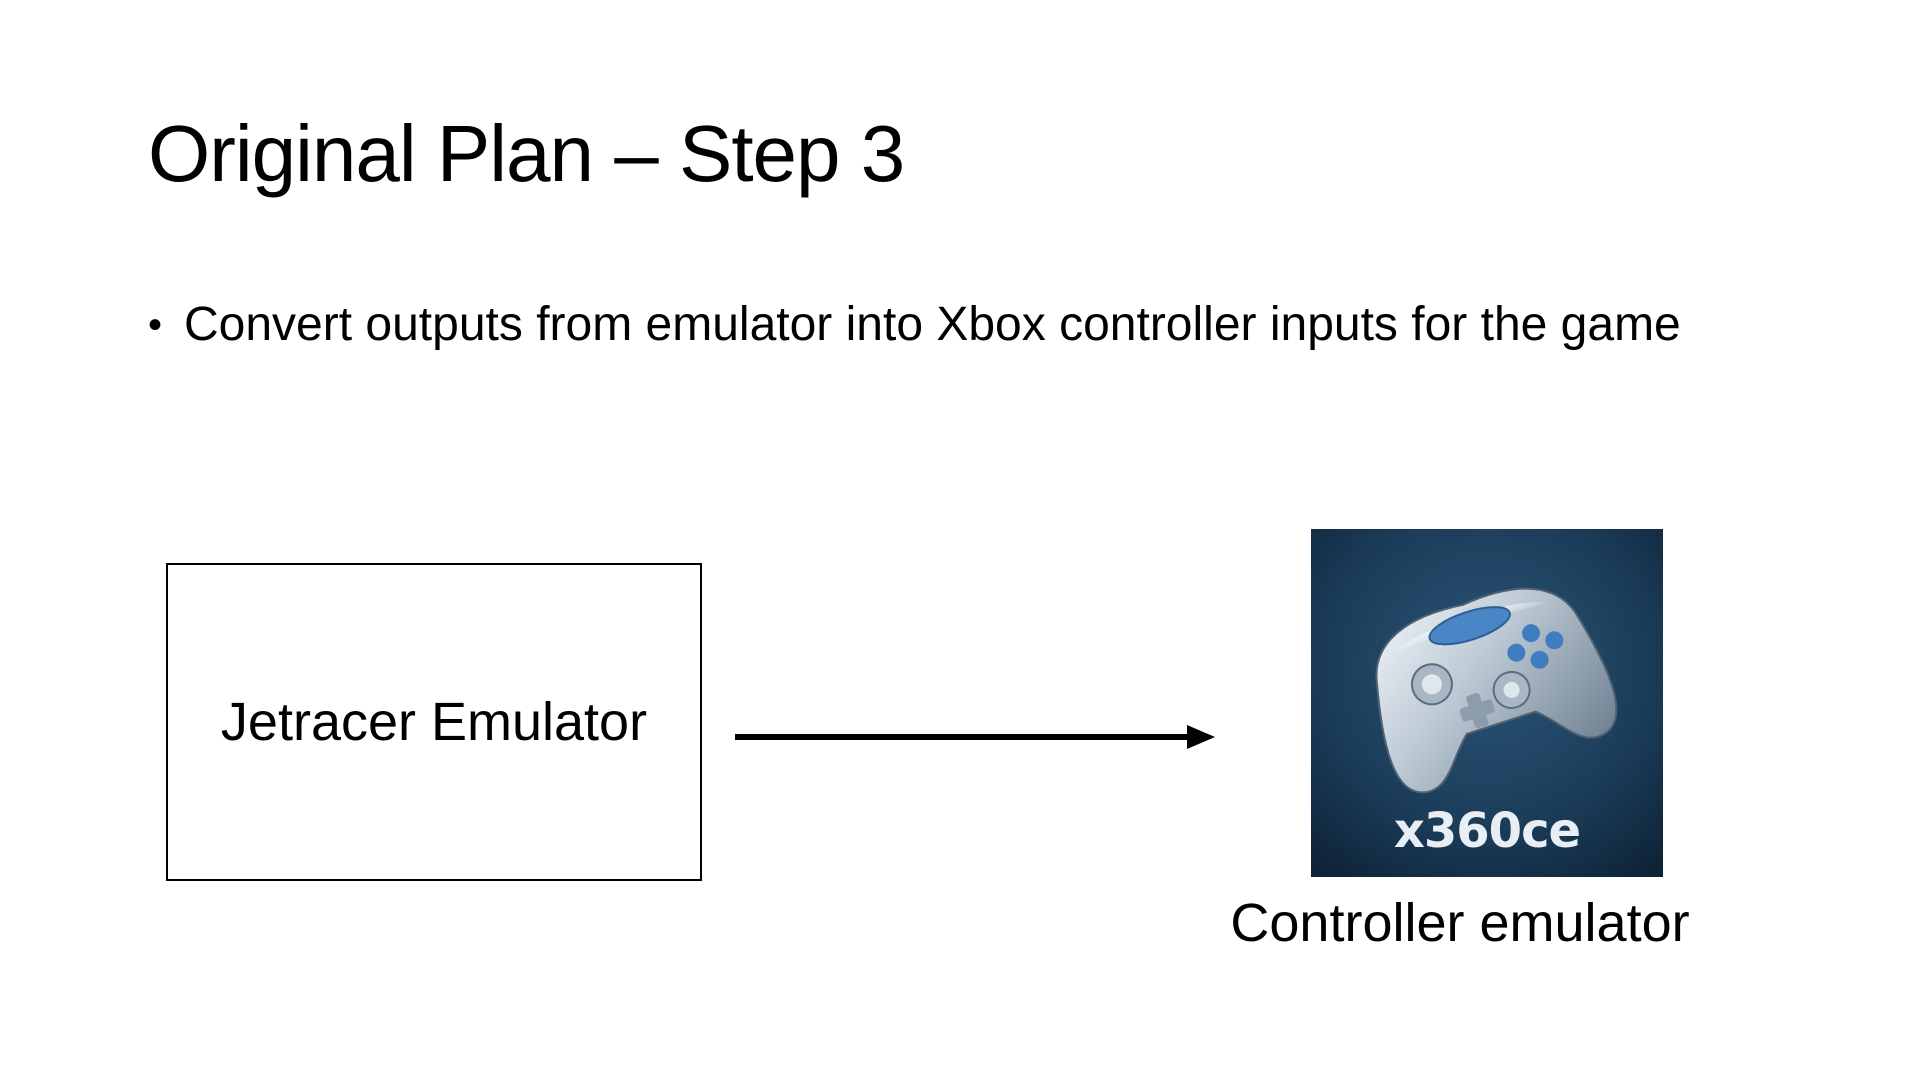 The width and height of the screenshot is (1920, 1080). Describe the element at coordinates (1201, 737) in the screenshot. I see `arrow-head` at that location.